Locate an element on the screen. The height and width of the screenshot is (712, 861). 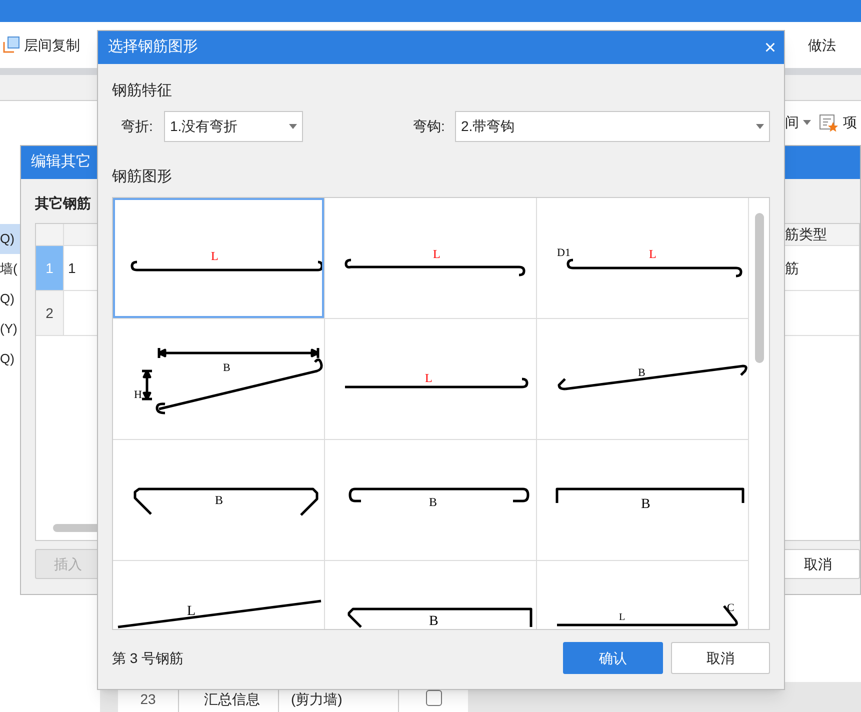
dropdown: 间 is located at coordinates (798, 122).